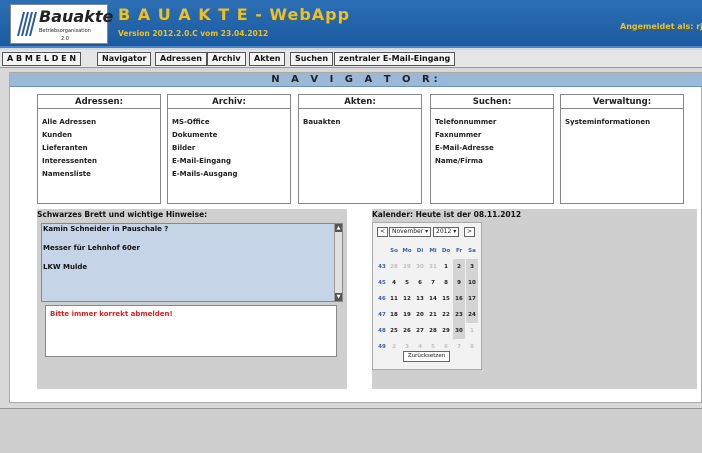 The height and width of the screenshot is (453, 702). I want to click on weekday-label: So, so click(394, 251).